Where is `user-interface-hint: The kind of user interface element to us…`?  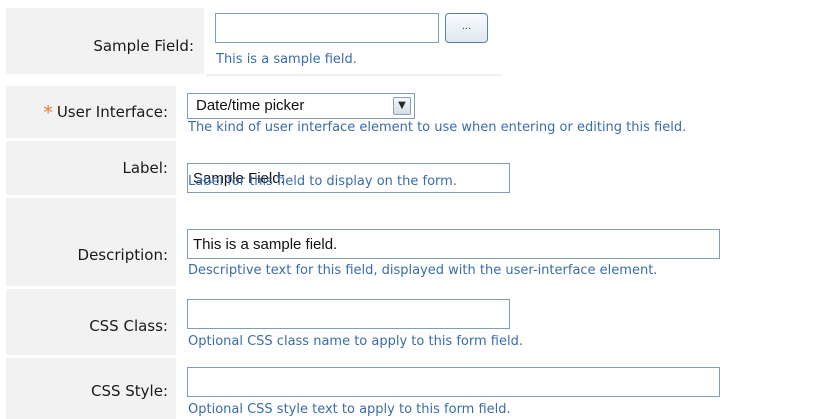 user-interface-hint: The kind of user interface element to us… is located at coordinates (437, 127).